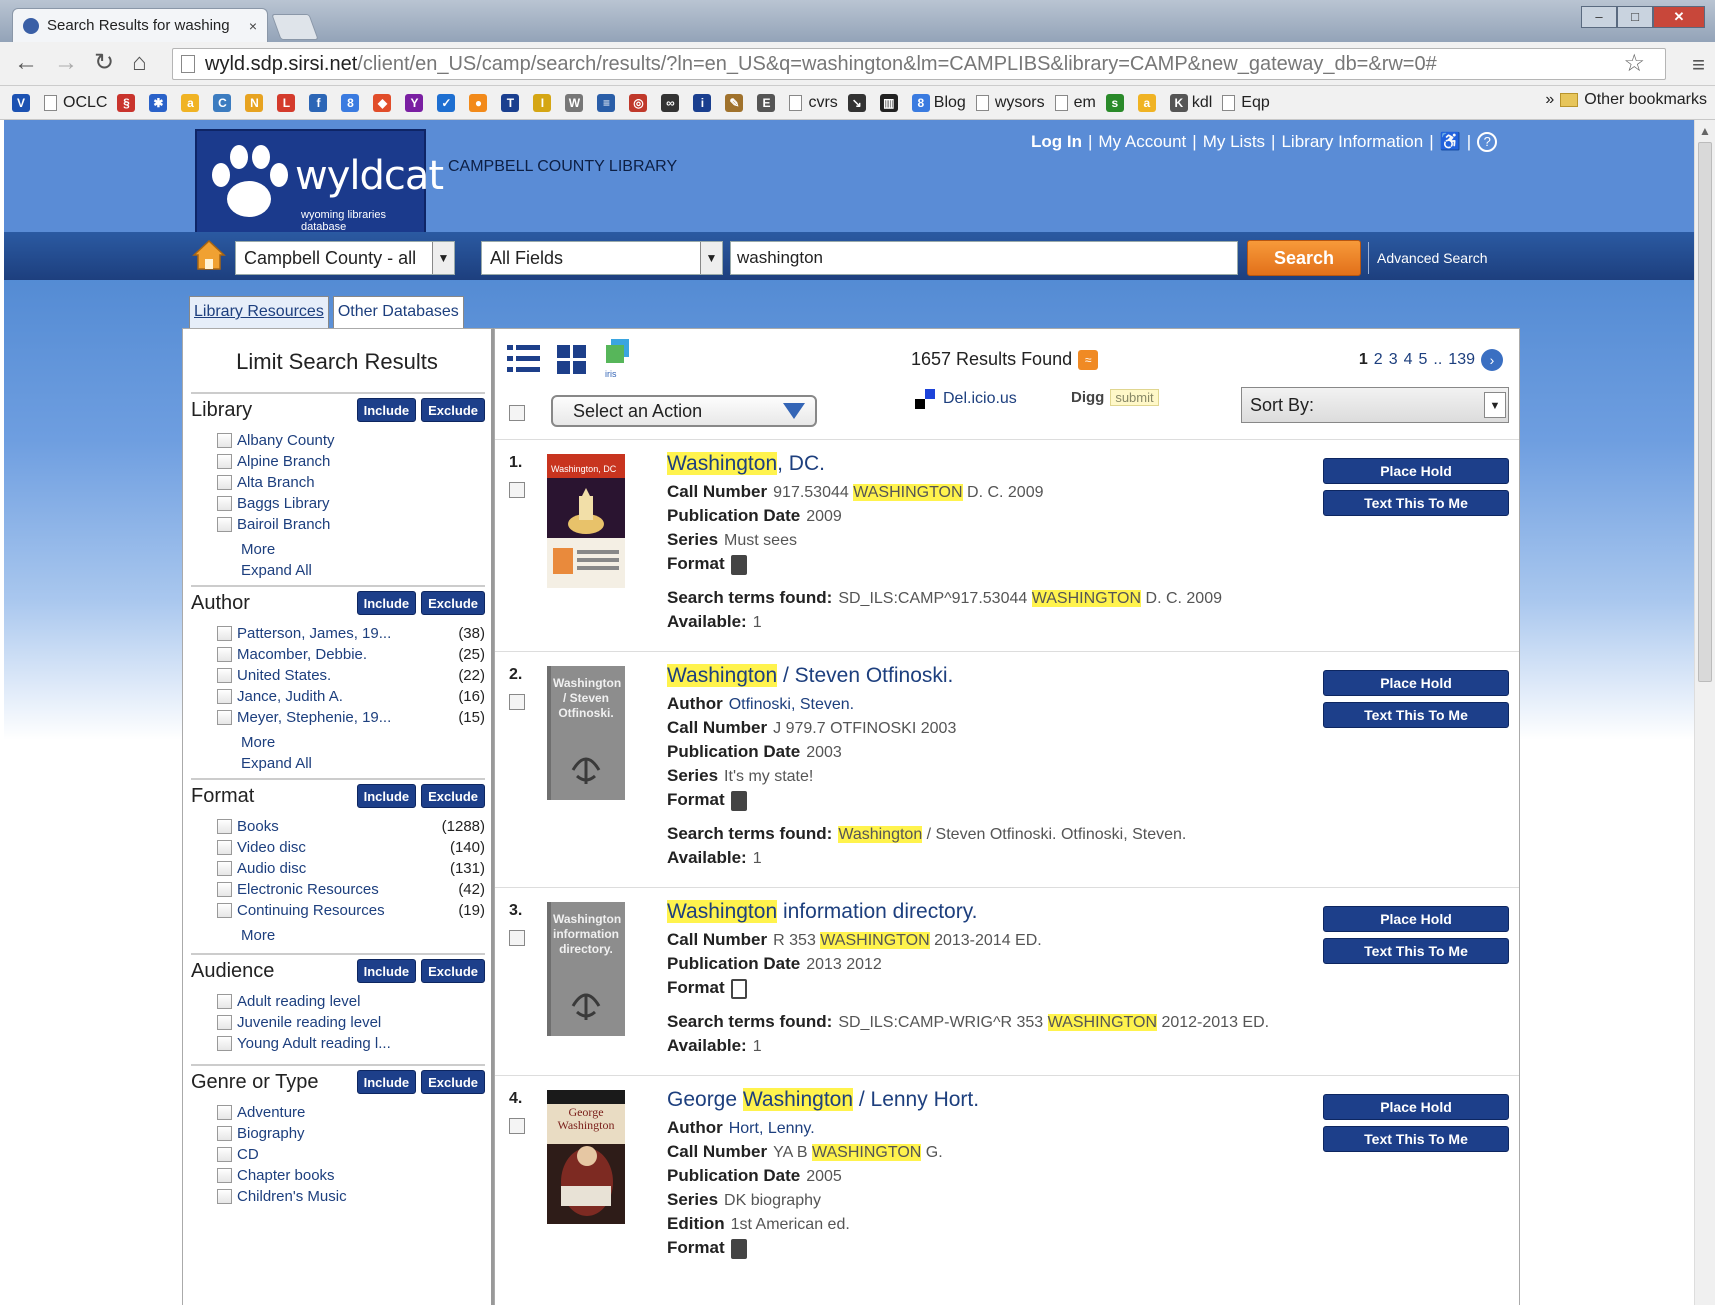 This screenshot has height=1305, width=1715. Describe the element at coordinates (253, 26) in the screenshot. I see `tab-close-icon: ×` at that location.